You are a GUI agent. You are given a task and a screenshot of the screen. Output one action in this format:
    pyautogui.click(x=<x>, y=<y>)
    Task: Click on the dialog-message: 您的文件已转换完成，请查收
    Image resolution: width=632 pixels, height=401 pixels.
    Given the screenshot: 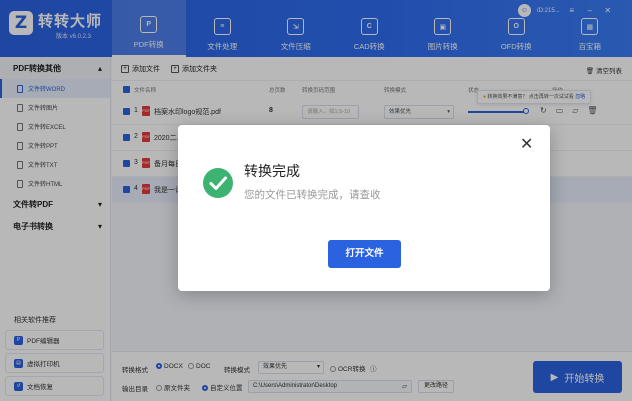 What is the action you would take?
    pyautogui.click(x=312, y=195)
    